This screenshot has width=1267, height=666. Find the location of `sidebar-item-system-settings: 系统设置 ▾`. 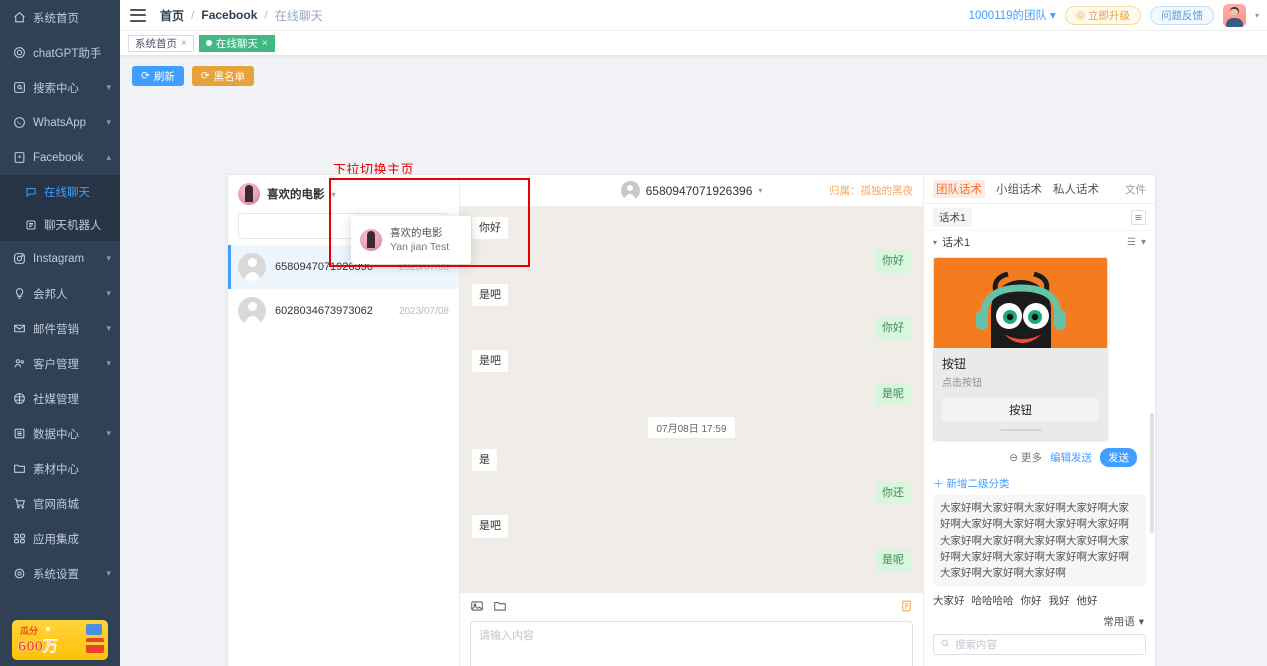

sidebar-item-system-settings: 系统设置 ▾ is located at coordinates (60, 573).